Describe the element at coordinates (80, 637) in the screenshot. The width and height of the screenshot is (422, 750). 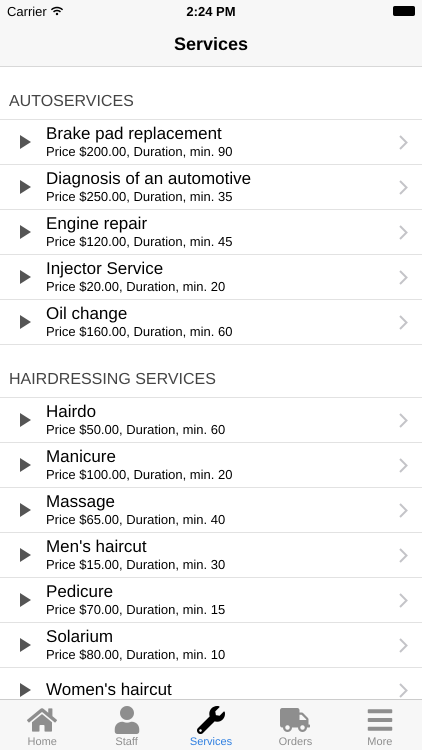
I see `service-title: Solarium` at that location.